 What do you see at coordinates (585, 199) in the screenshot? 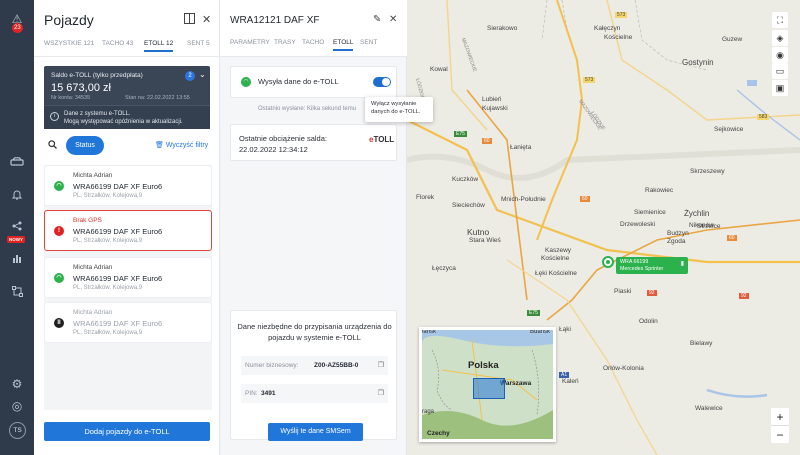
I see `road-number: 60` at bounding box center [585, 199].